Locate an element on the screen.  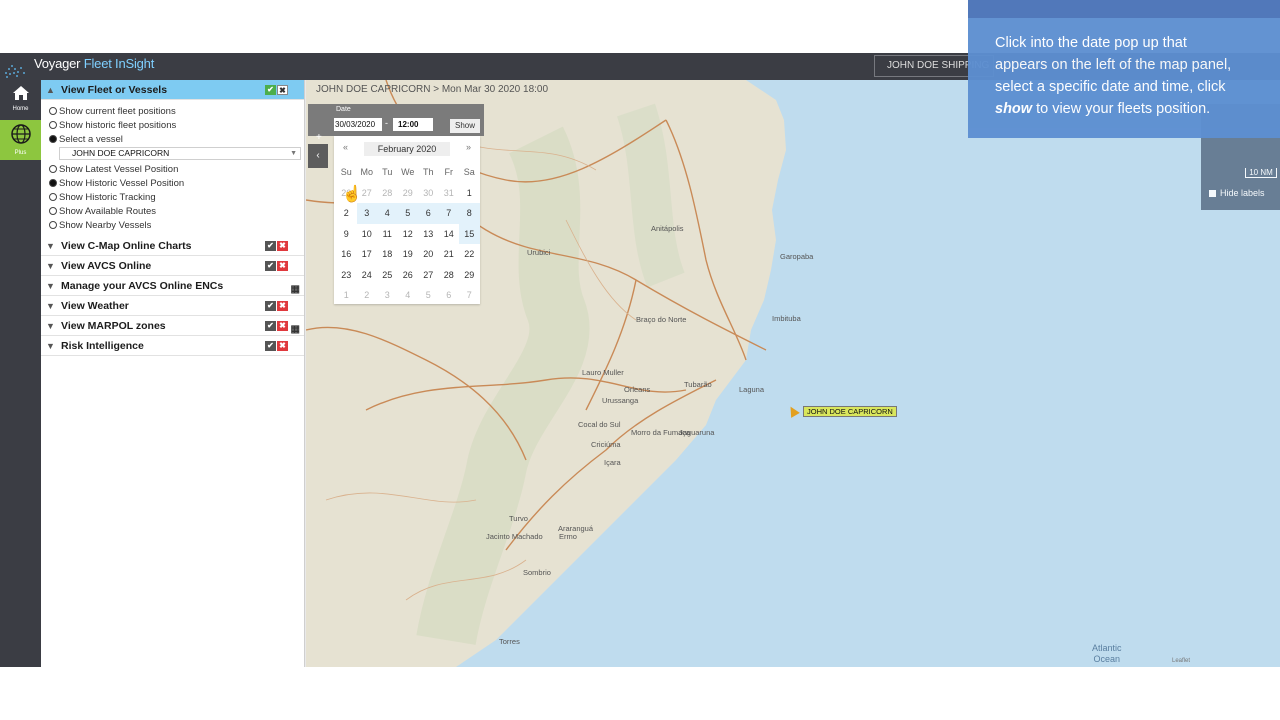
section-weather: ▼ View Weather ✔ ✖ is located at coordinates (172, 306).